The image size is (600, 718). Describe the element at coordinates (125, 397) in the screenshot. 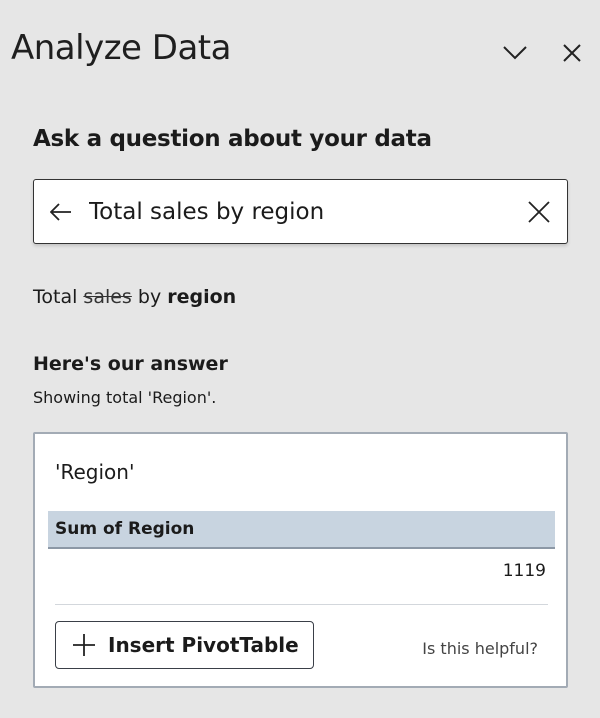

I see `answer-subtitle: Showing total 'Region'.` at that location.